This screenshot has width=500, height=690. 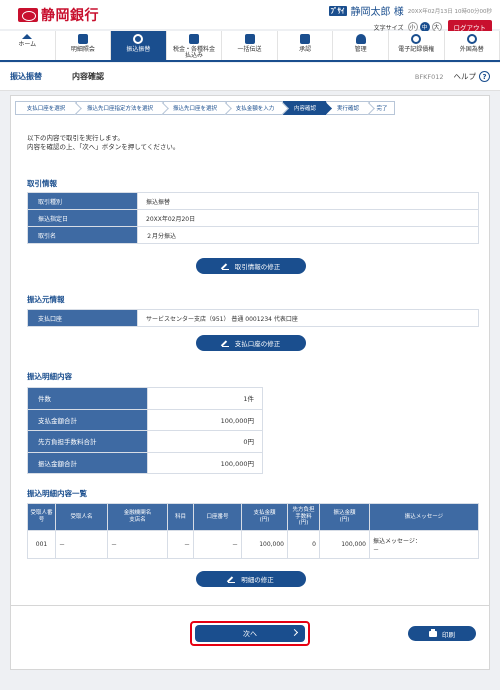 I want to click on table-row: 001 － － － － 100,000 0 100,000 振込メッセージ： －, so click(x=253, y=544).